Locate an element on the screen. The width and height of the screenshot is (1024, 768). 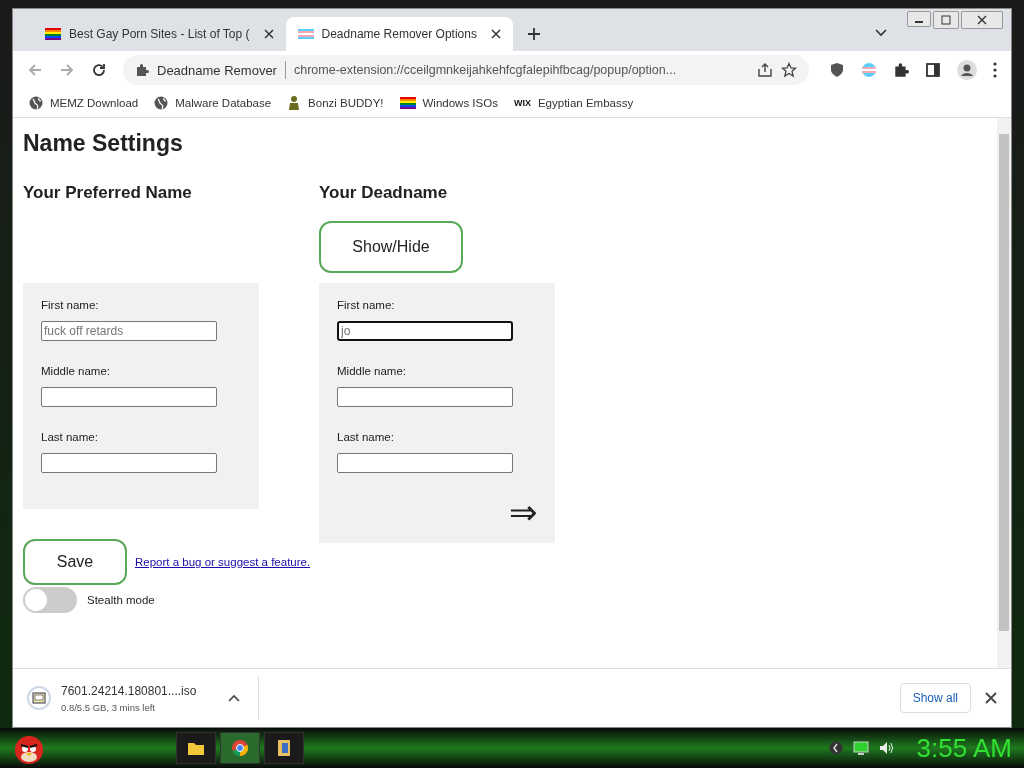
menu-icon is located at coordinates (995, 70).